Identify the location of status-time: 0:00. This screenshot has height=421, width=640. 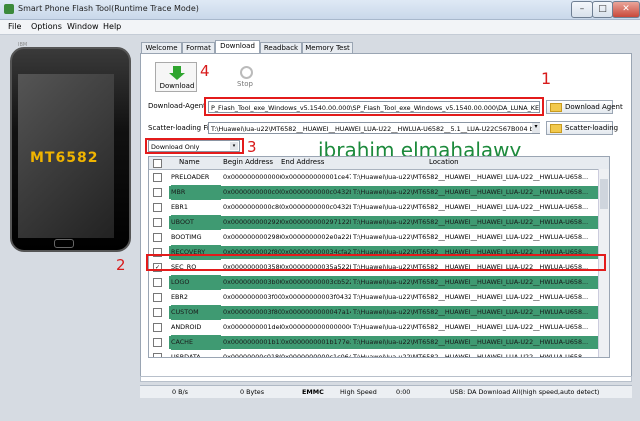
(403, 392).